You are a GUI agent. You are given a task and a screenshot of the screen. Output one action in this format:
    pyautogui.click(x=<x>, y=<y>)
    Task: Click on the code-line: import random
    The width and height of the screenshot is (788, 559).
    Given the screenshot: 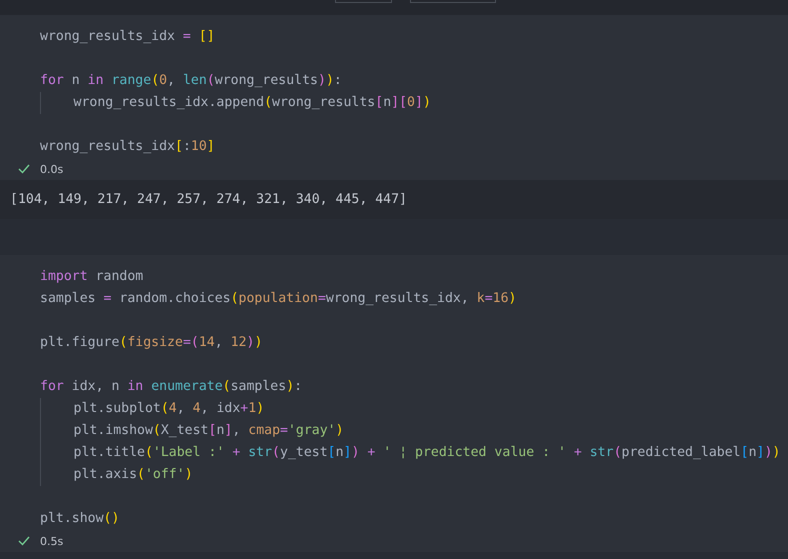 What is the action you would take?
    pyautogui.click(x=92, y=277)
    